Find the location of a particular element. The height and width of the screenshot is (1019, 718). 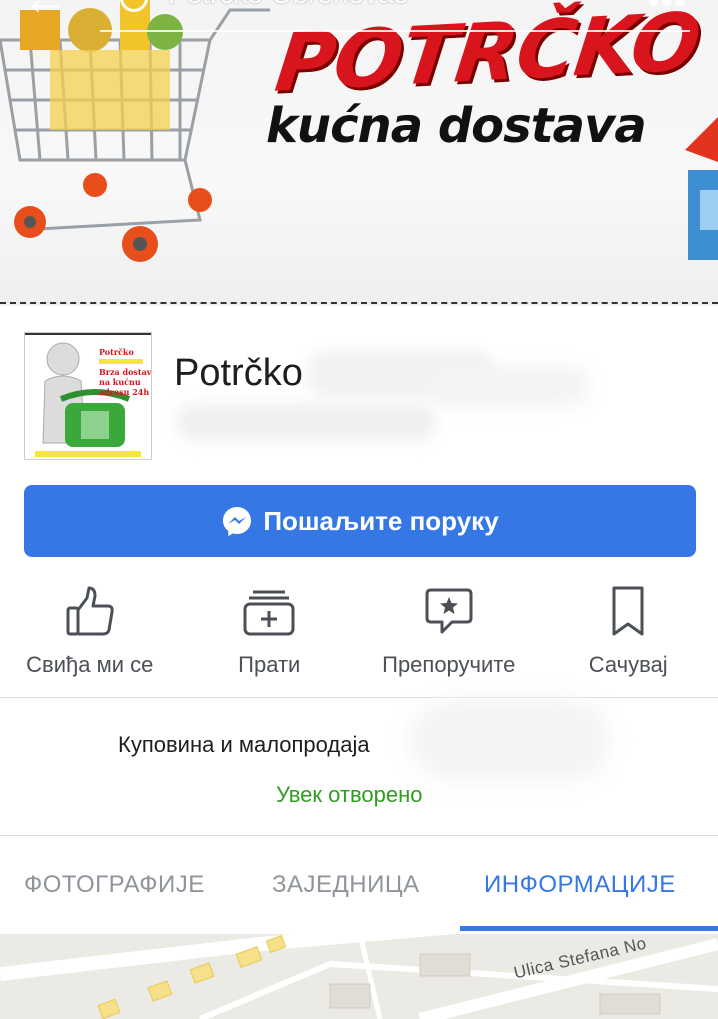

bookmark-icon is located at coordinates (628, 611).